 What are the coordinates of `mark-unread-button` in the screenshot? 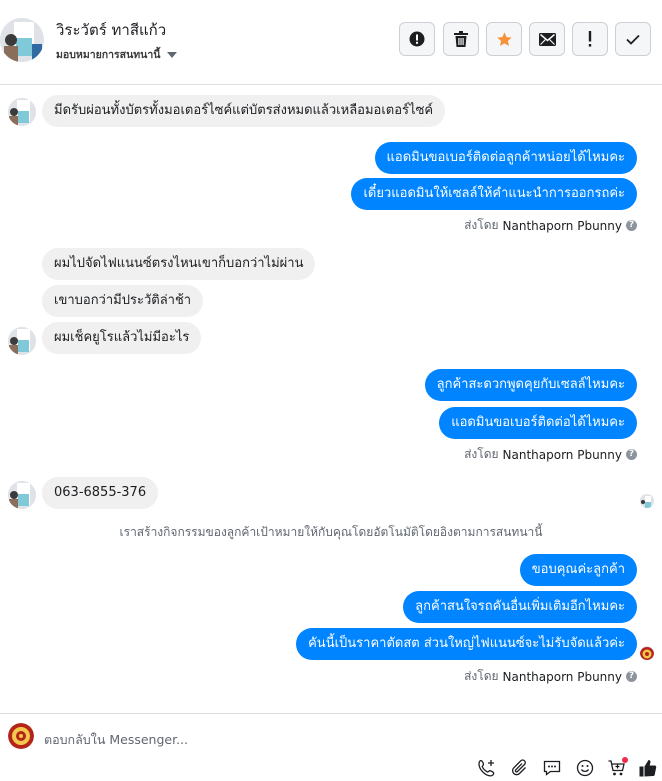 It's located at (547, 39).